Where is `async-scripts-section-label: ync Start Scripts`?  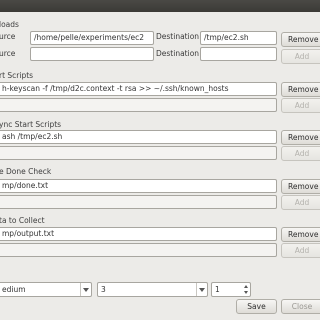 async-scripts-section-label: ync Start Scripts is located at coordinates (31, 124).